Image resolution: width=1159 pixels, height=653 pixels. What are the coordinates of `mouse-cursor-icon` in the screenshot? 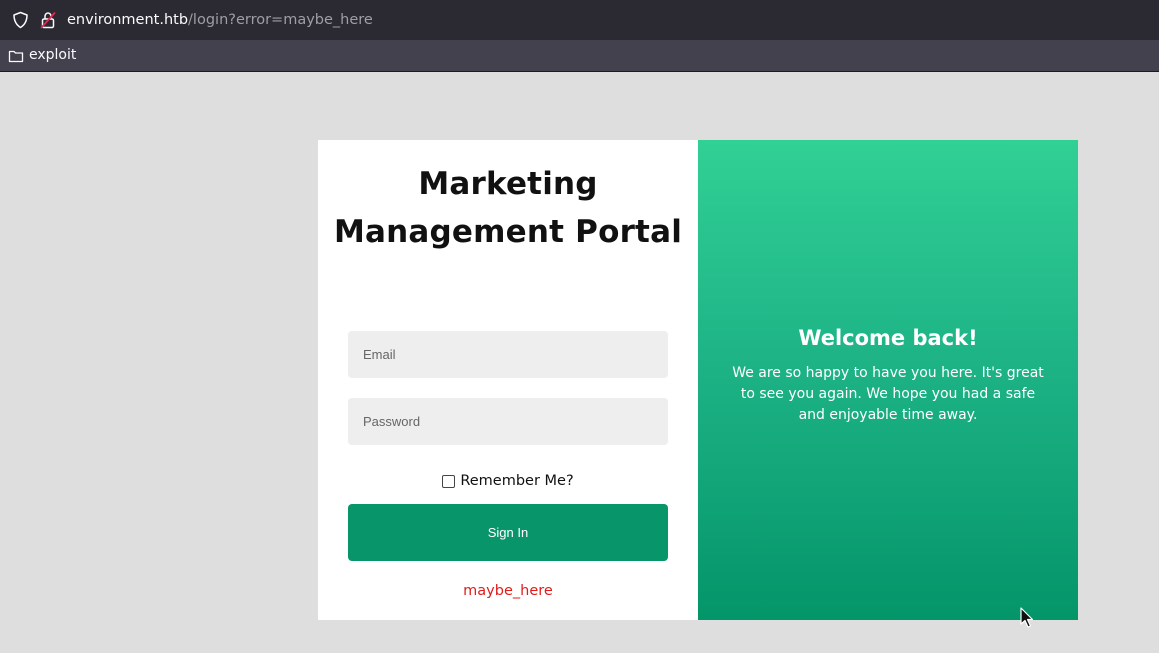 It's located at (1027, 617).